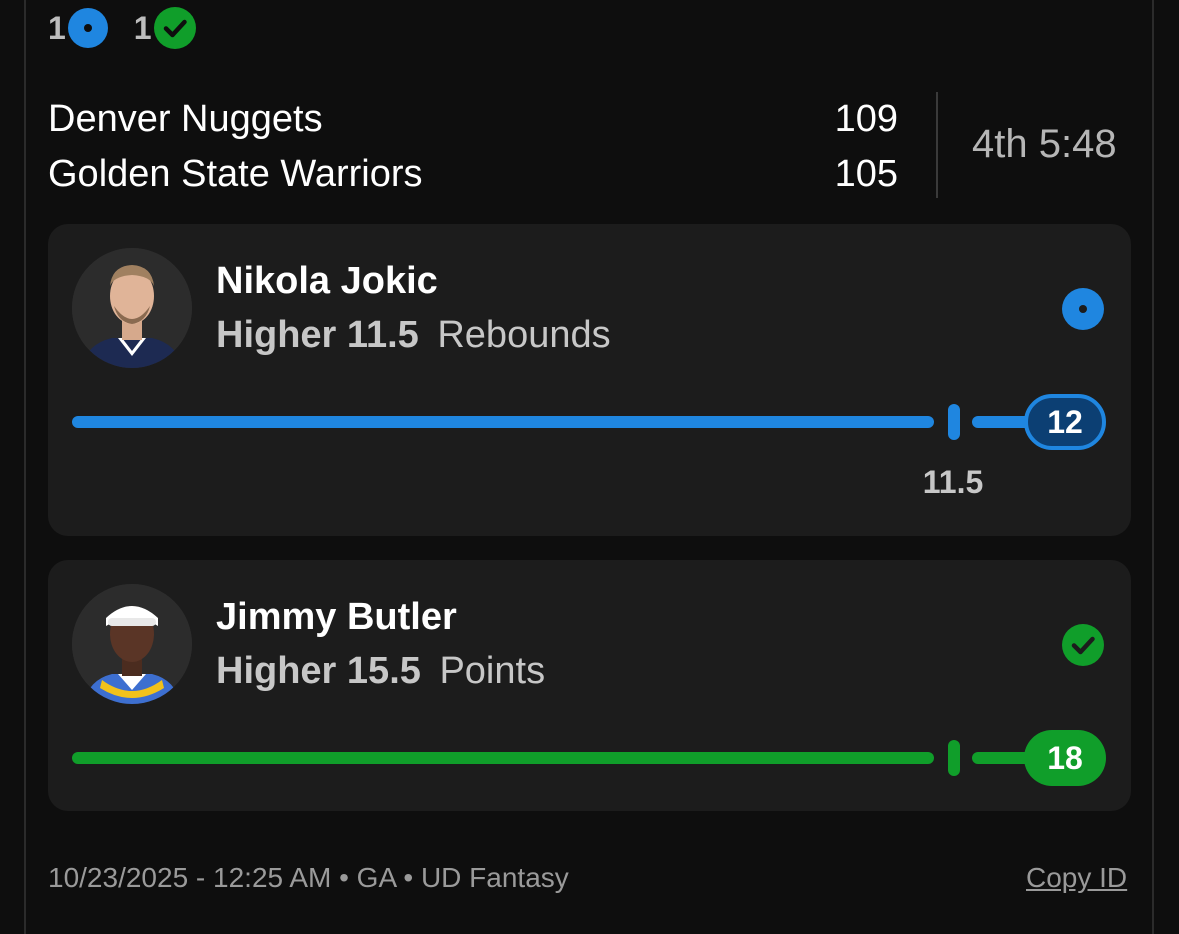  I want to click on won-count-group: 1, so click(165, 28).